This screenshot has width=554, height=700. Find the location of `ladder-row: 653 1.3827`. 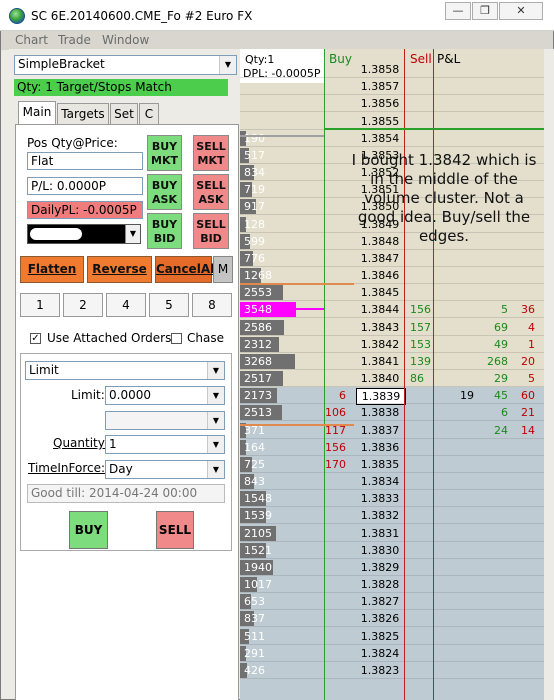

ladder-row: 653 1.3827 is located at coordinates (392, 602).